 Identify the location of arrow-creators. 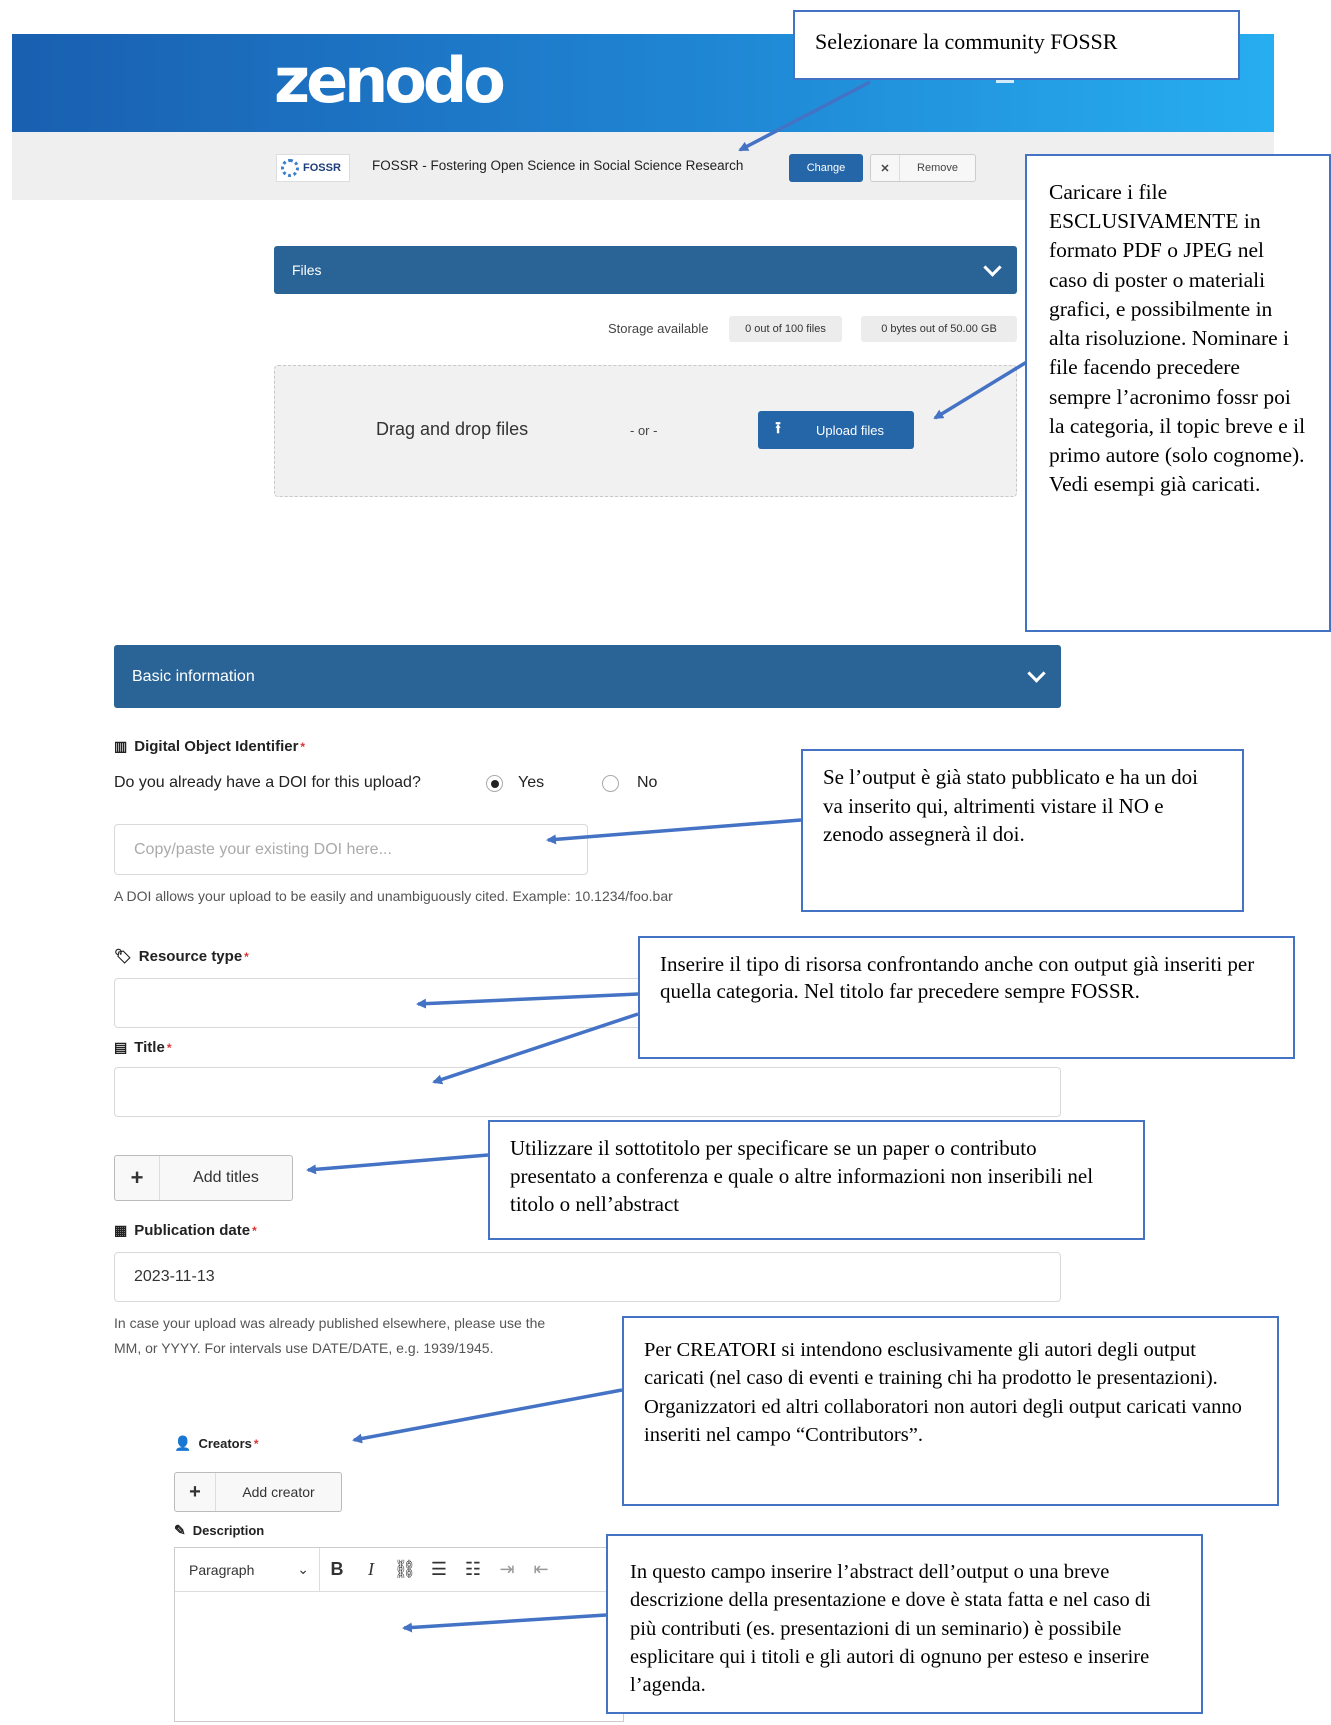
(487, 1416).